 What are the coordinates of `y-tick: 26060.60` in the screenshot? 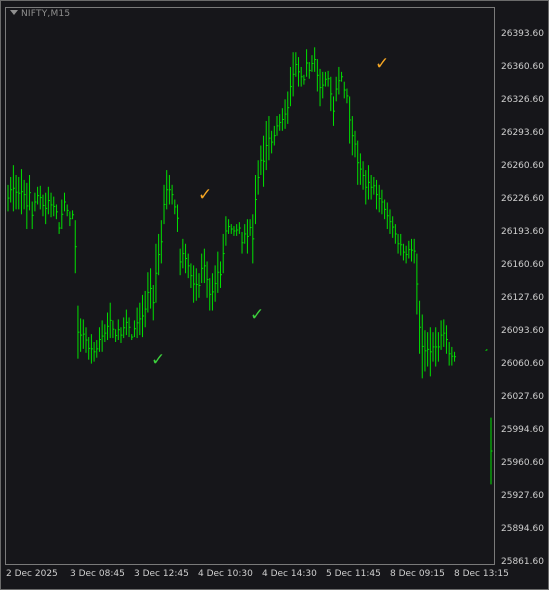 It's located at (522, 364).